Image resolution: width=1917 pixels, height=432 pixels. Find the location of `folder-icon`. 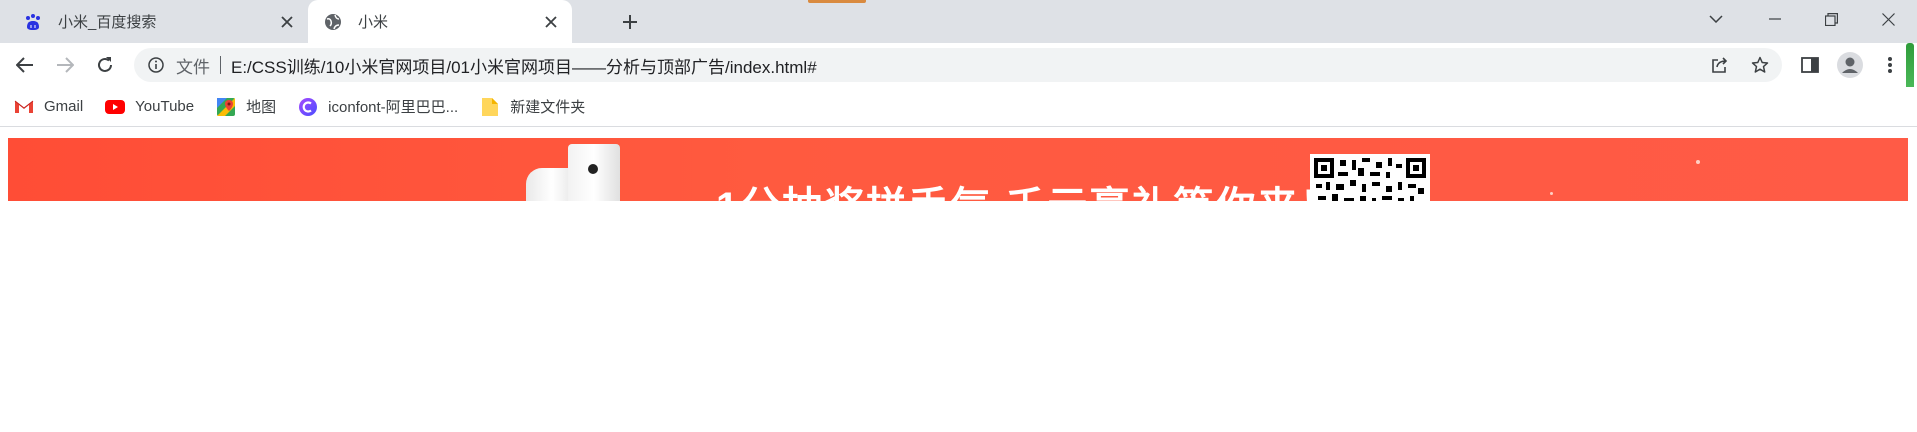

folder-icon is located at coordinates (490, 107).